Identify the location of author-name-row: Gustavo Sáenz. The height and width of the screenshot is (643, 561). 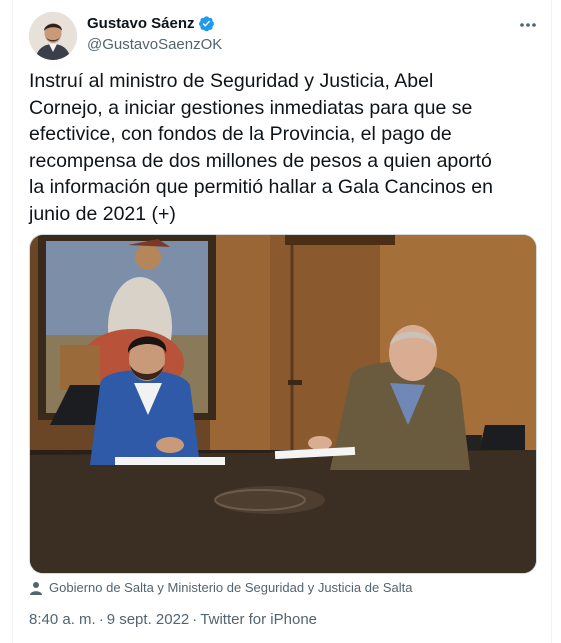
(151, 23).